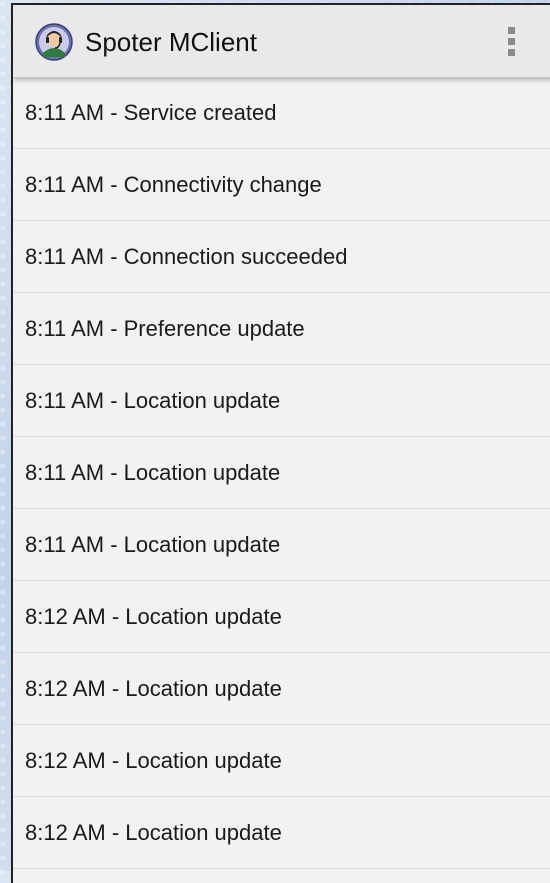  What do you see at coordinates (281, 329) in the screenshot?
I see `log-list-item: 8:11 AM - Preference update` at bounding box center [281, 329].